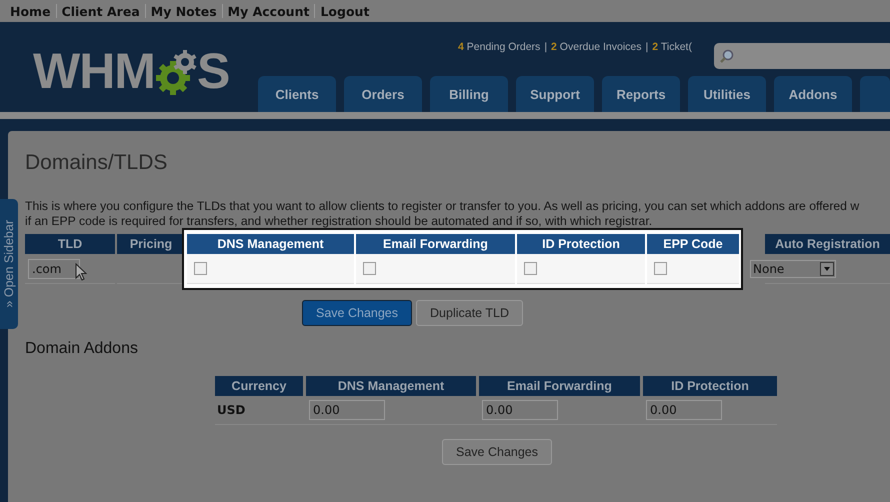 Image resolution: width=890 pixels, height=502 pixels. Describe the element at coordinates (81, 272) in the screenshot. I see `mouse-cursor-icon` at that location.